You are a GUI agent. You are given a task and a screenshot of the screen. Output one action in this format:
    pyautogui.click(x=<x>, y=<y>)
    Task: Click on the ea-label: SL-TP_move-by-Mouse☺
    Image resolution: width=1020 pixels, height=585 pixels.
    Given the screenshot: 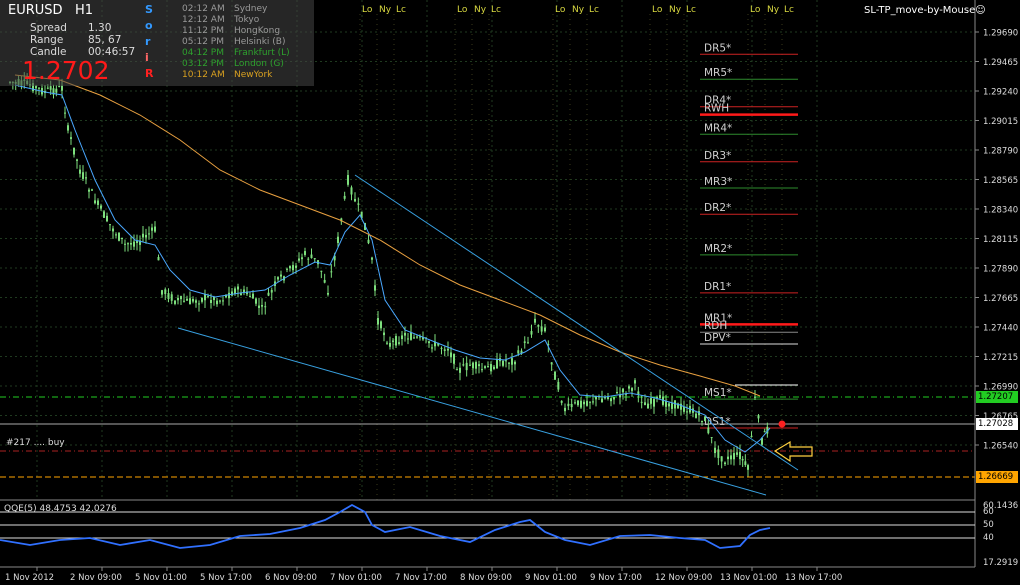 What is the action you would take?
    pyautogui.click(x=925, y=10)
    